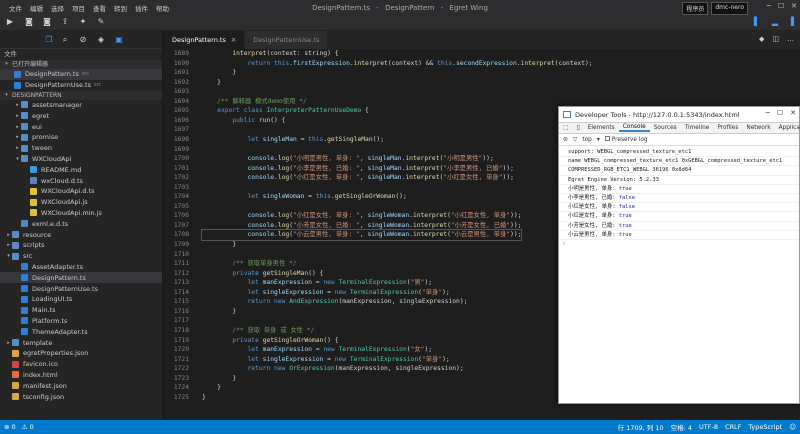 This screenshot has height=434, width=800. What do you see at coordinates (141, 8) in the screenshot?
I see `menu-item: 插件` at bounding box center [141, 8].